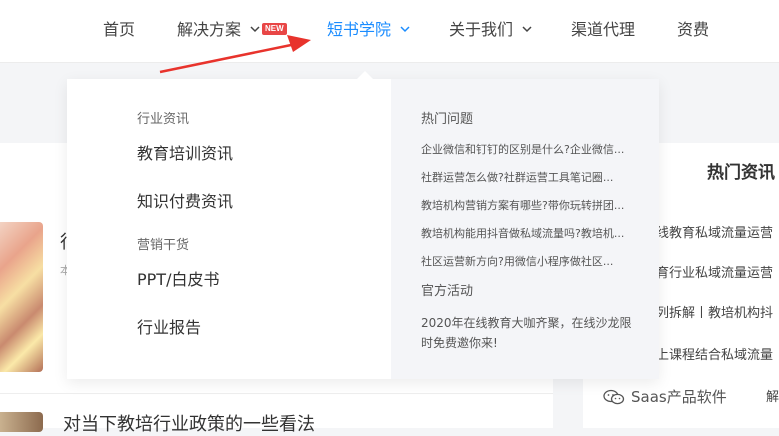  I want to click on divider, so click(276, 393).